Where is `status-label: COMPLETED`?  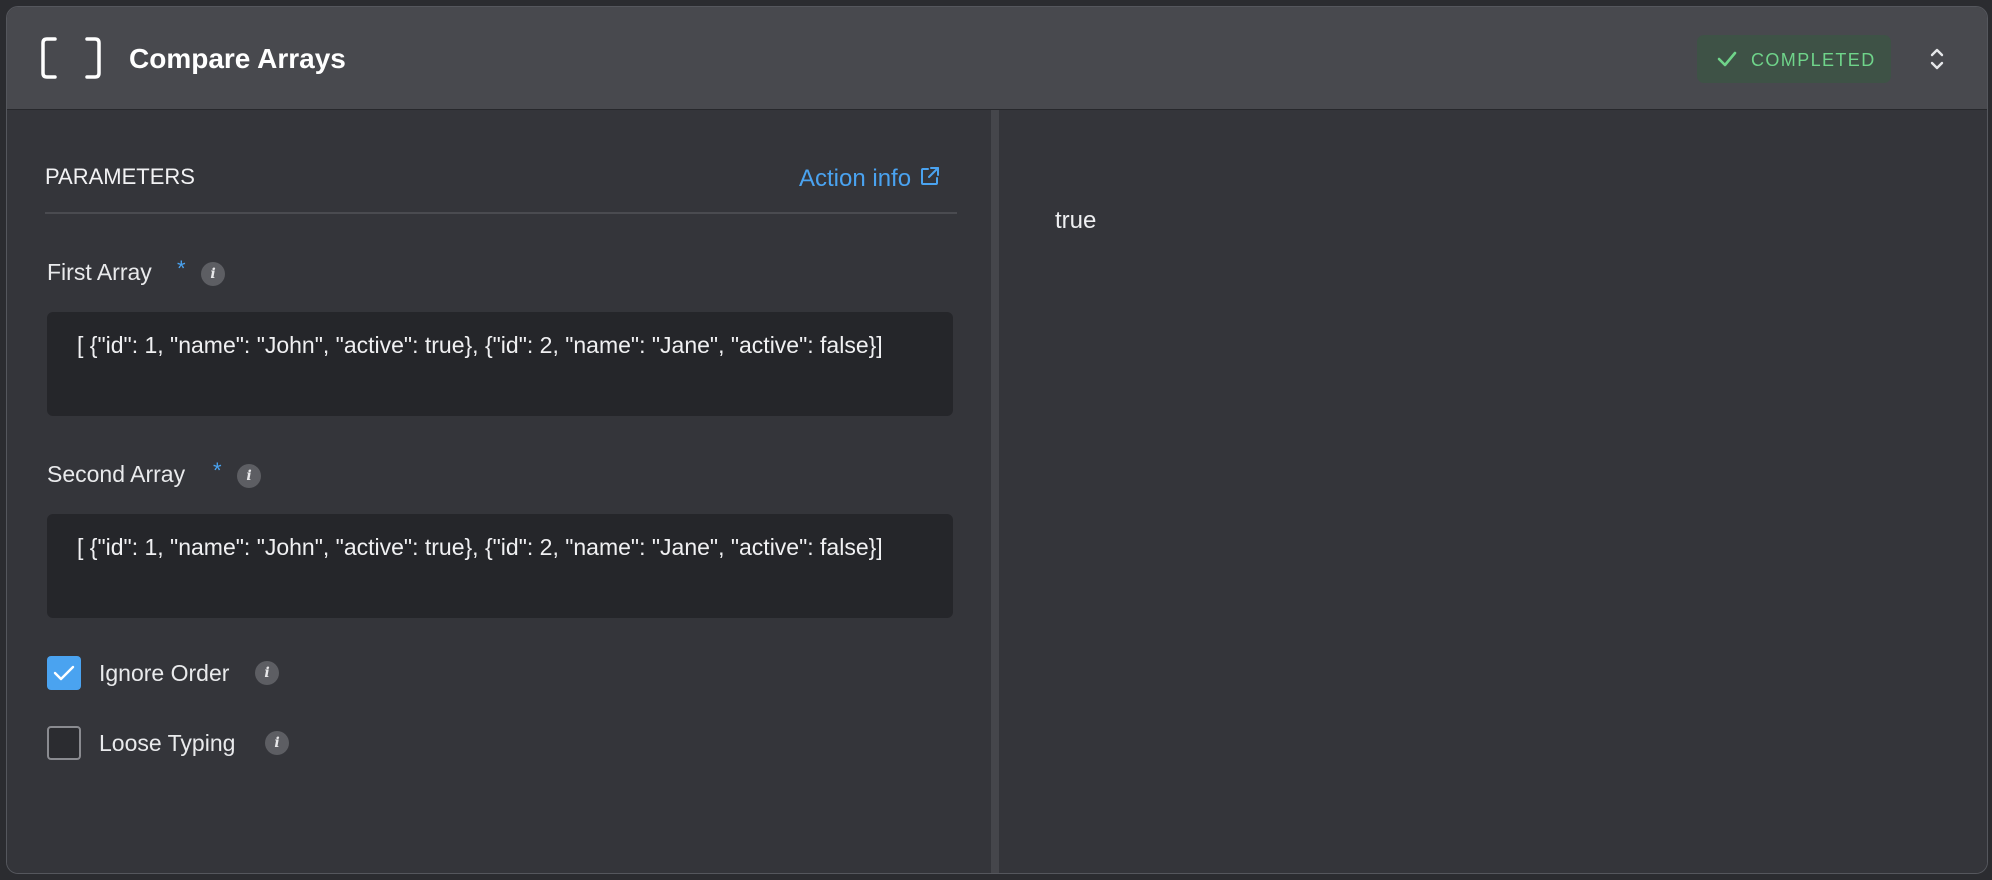 status-label: COMPLETED is located at coordinates (1813, 60).